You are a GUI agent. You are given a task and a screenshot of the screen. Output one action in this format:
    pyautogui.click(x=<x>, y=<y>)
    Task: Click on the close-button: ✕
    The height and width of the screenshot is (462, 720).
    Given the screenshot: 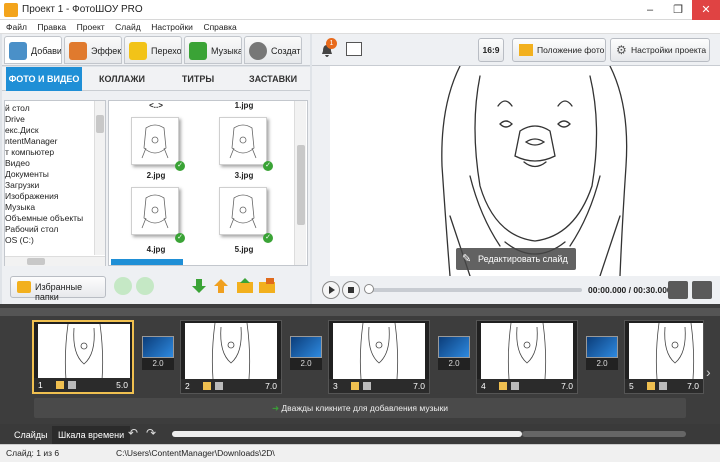 What is the action you would take?
    pyautogui.click(x=706, y=10)
    